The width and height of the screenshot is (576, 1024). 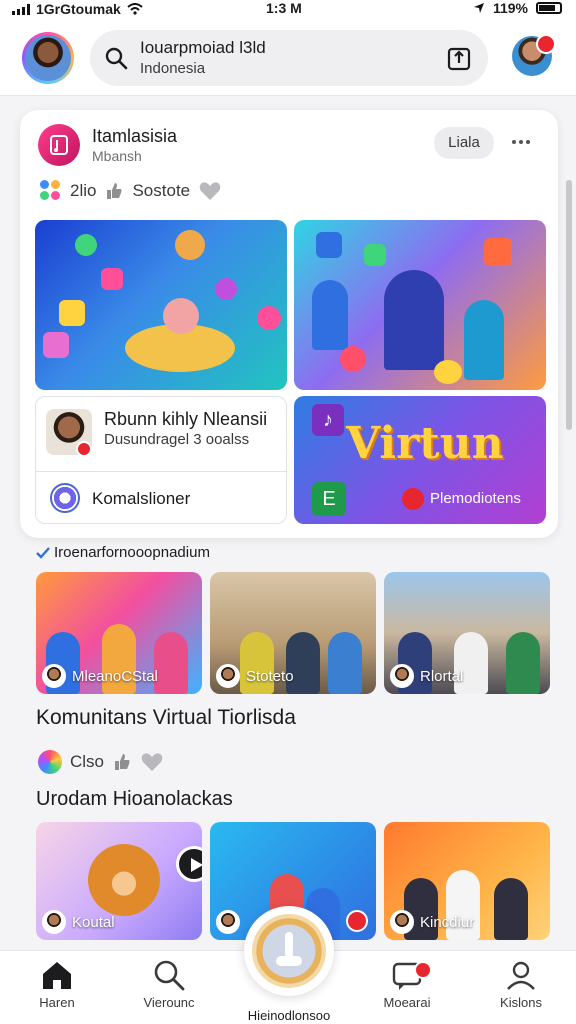 What do you see at coordinates (87, 761) in the screenshot?
I see `reaction-count: Clso` at bounding box center [87, 761].